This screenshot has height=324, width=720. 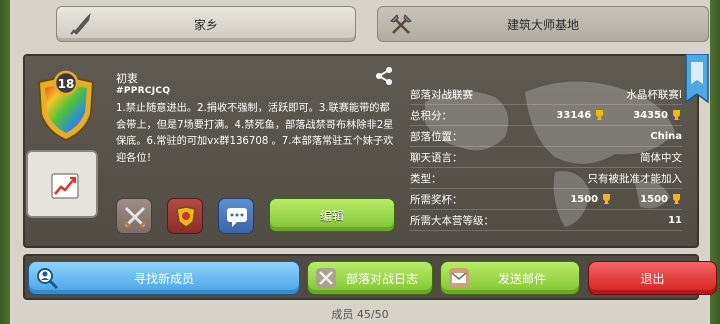 What do you see at coordinates (654, 94) in the screenshot?
I see `league-value: 水晶杯联赛I` at bounding box center [654, 94].